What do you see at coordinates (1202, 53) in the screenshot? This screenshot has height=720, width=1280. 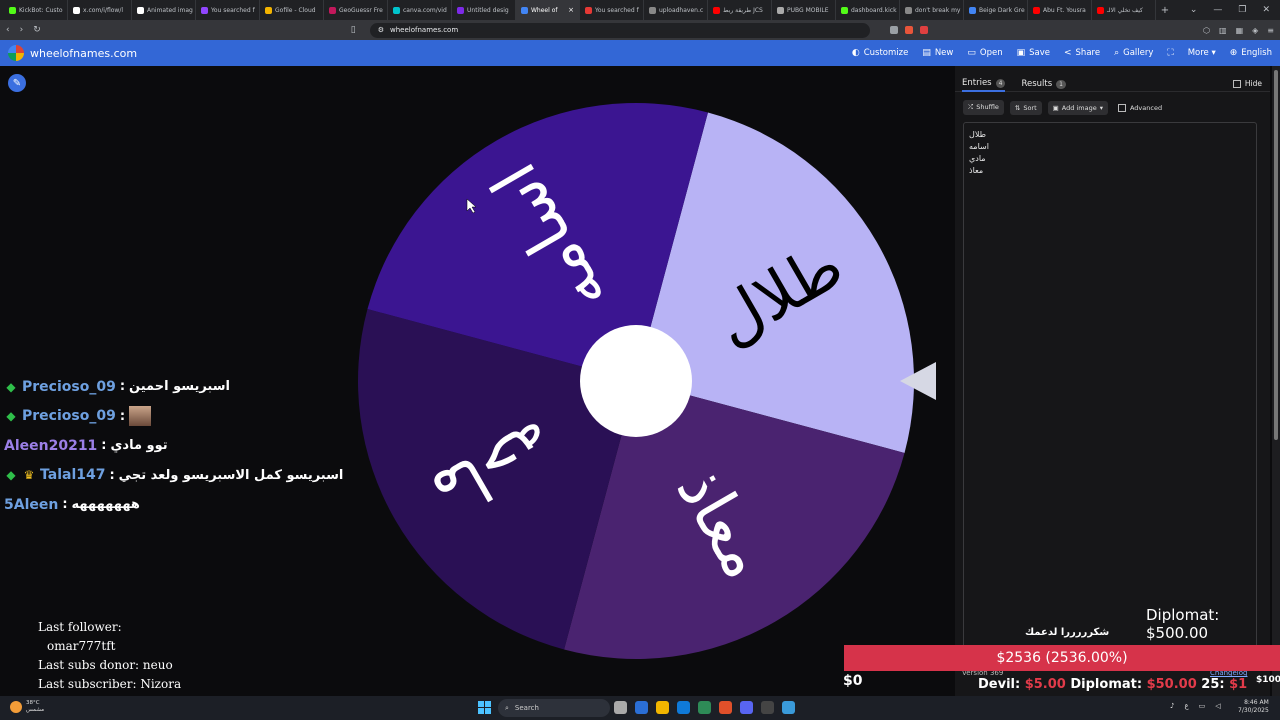 I see `menu-more-button: More ▾` at bounding box center [1202, 53].